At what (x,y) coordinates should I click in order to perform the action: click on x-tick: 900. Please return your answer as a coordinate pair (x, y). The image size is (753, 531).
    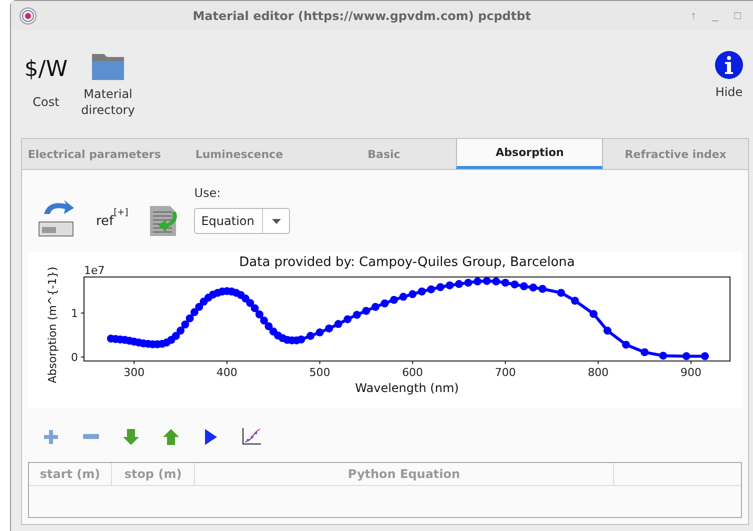
    Looking at the image, I should click on (691, 369).